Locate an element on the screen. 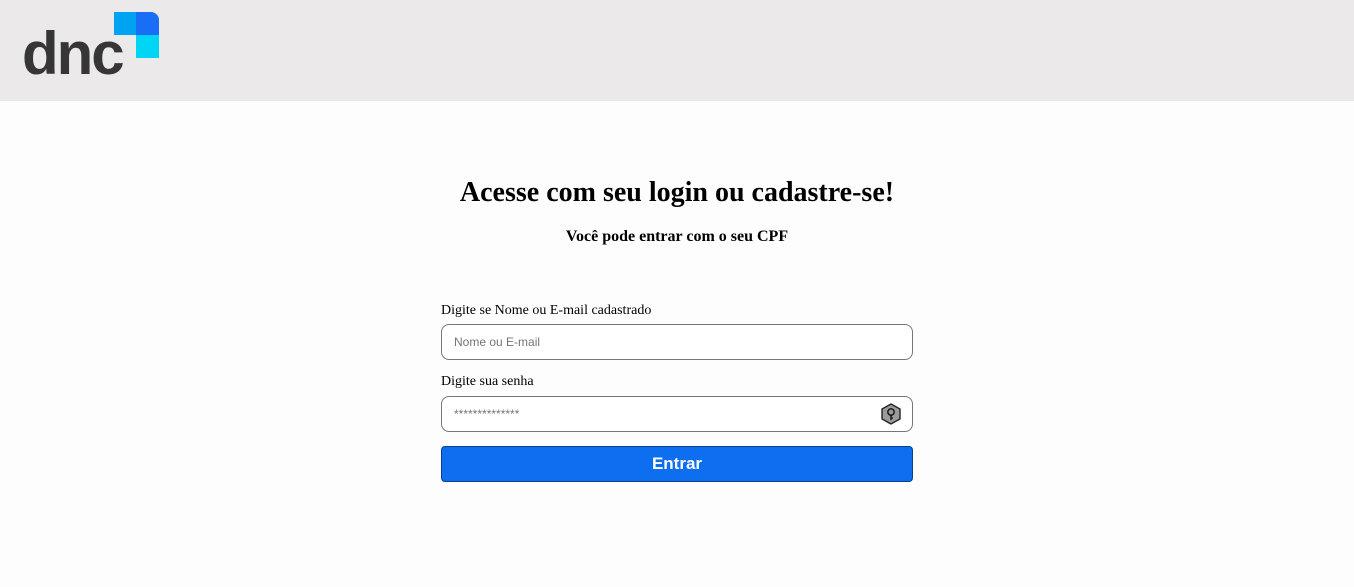 This screenshot has width=1354, height=587. dnc-logo: dnc is located at coordinates (92, 48).